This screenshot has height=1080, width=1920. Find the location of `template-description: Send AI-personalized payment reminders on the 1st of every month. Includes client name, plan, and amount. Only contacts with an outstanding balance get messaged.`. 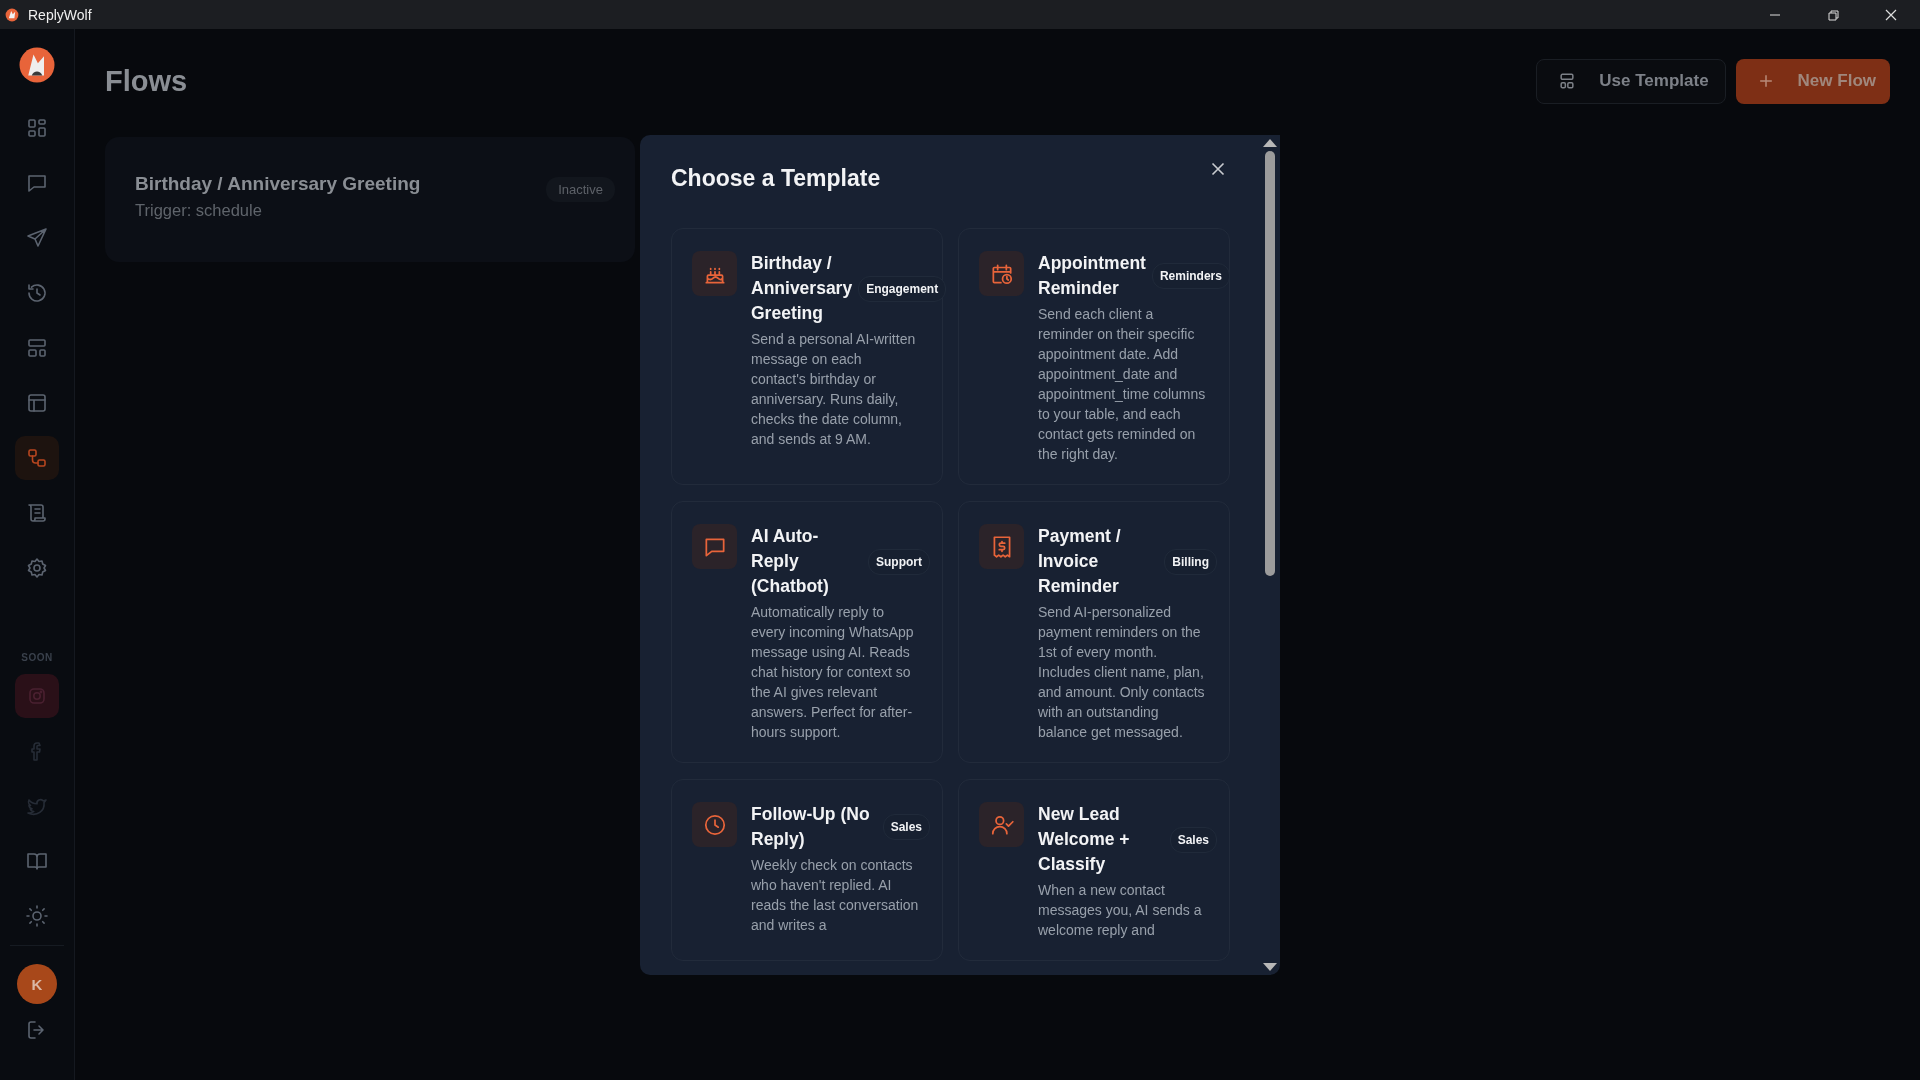

template-description: Send AI-personalized payment reminders on the 1st of every month. Includes client name, plan, and amount. Only contacts with an outstanding balance get messaged. is located at coordinates (1122, 672).